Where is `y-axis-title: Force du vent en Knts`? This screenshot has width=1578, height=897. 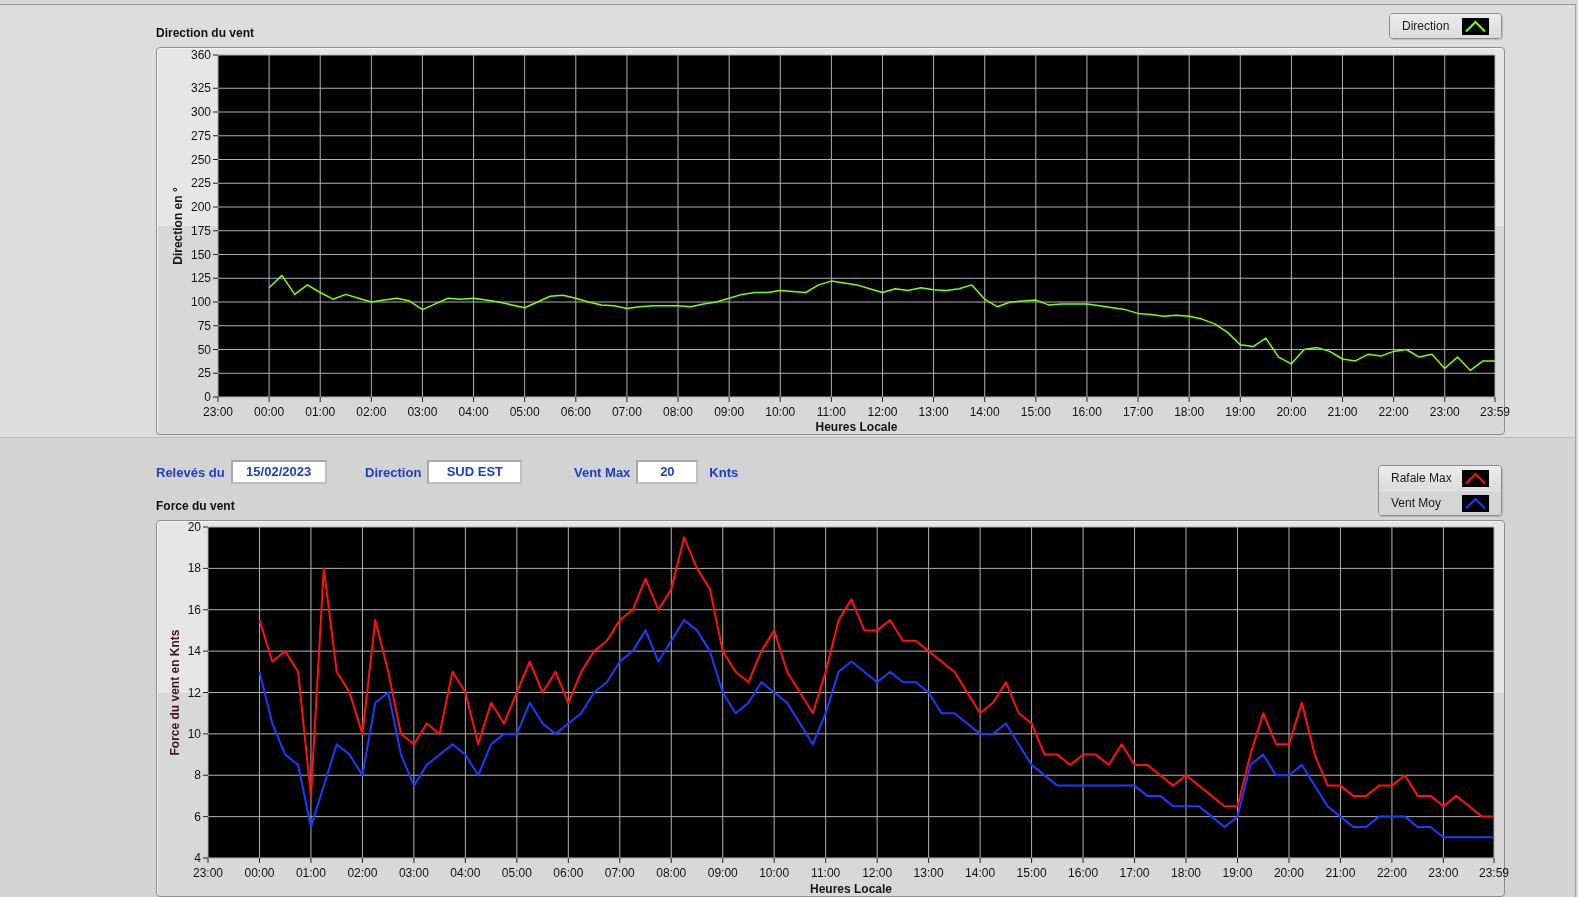 y-axis-title: Force du vent en Knts is located at coordinates (175, 692).